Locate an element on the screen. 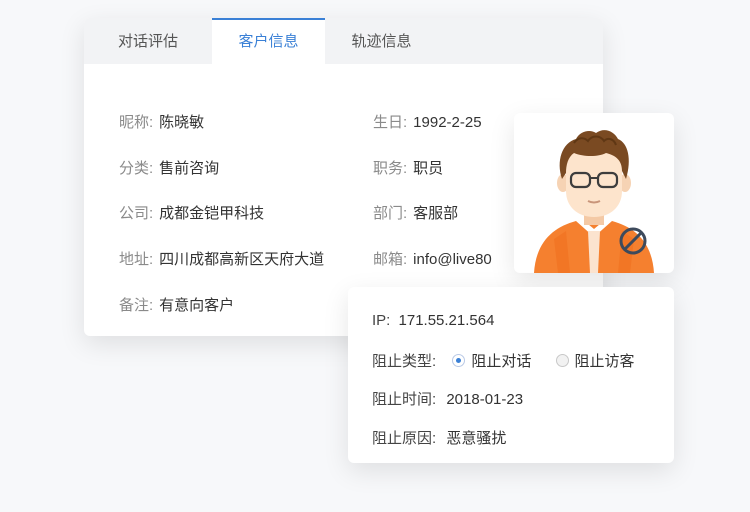 The image size is (750, 512). avatar-card is located at coordinates (594, 193).